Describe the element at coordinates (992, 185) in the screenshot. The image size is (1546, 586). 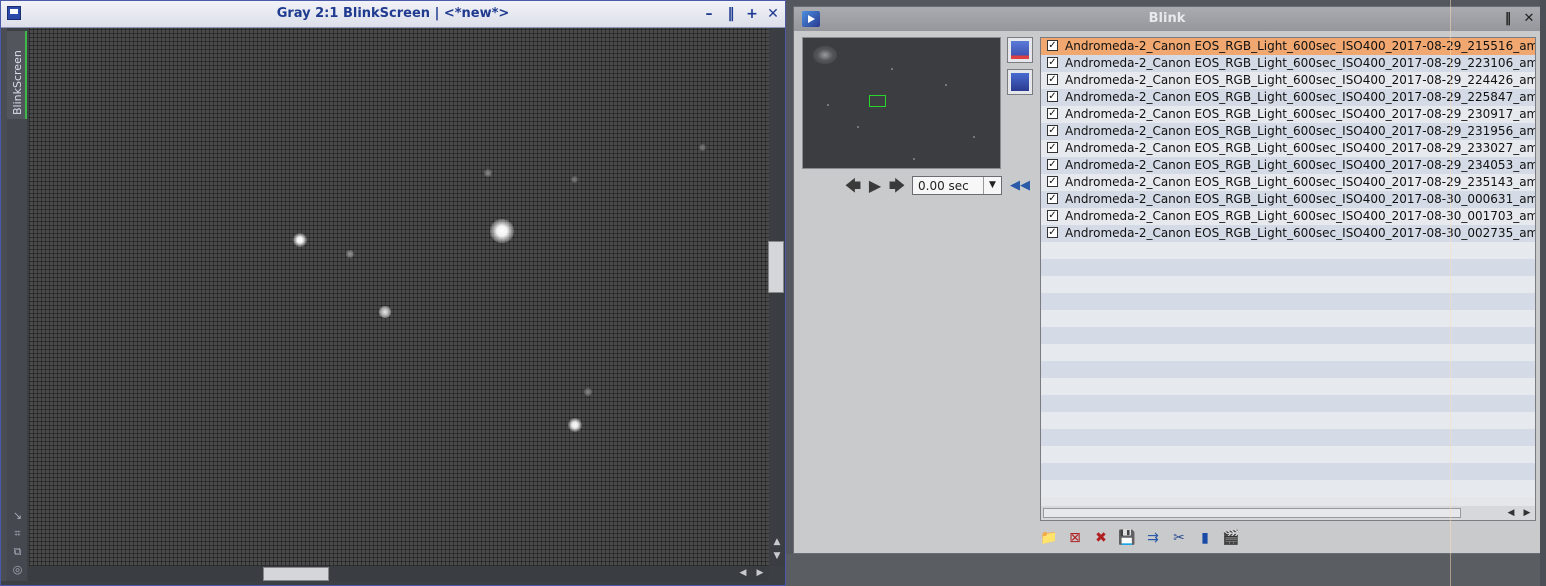
I see `chevron-down-icon: ▼` at that location.